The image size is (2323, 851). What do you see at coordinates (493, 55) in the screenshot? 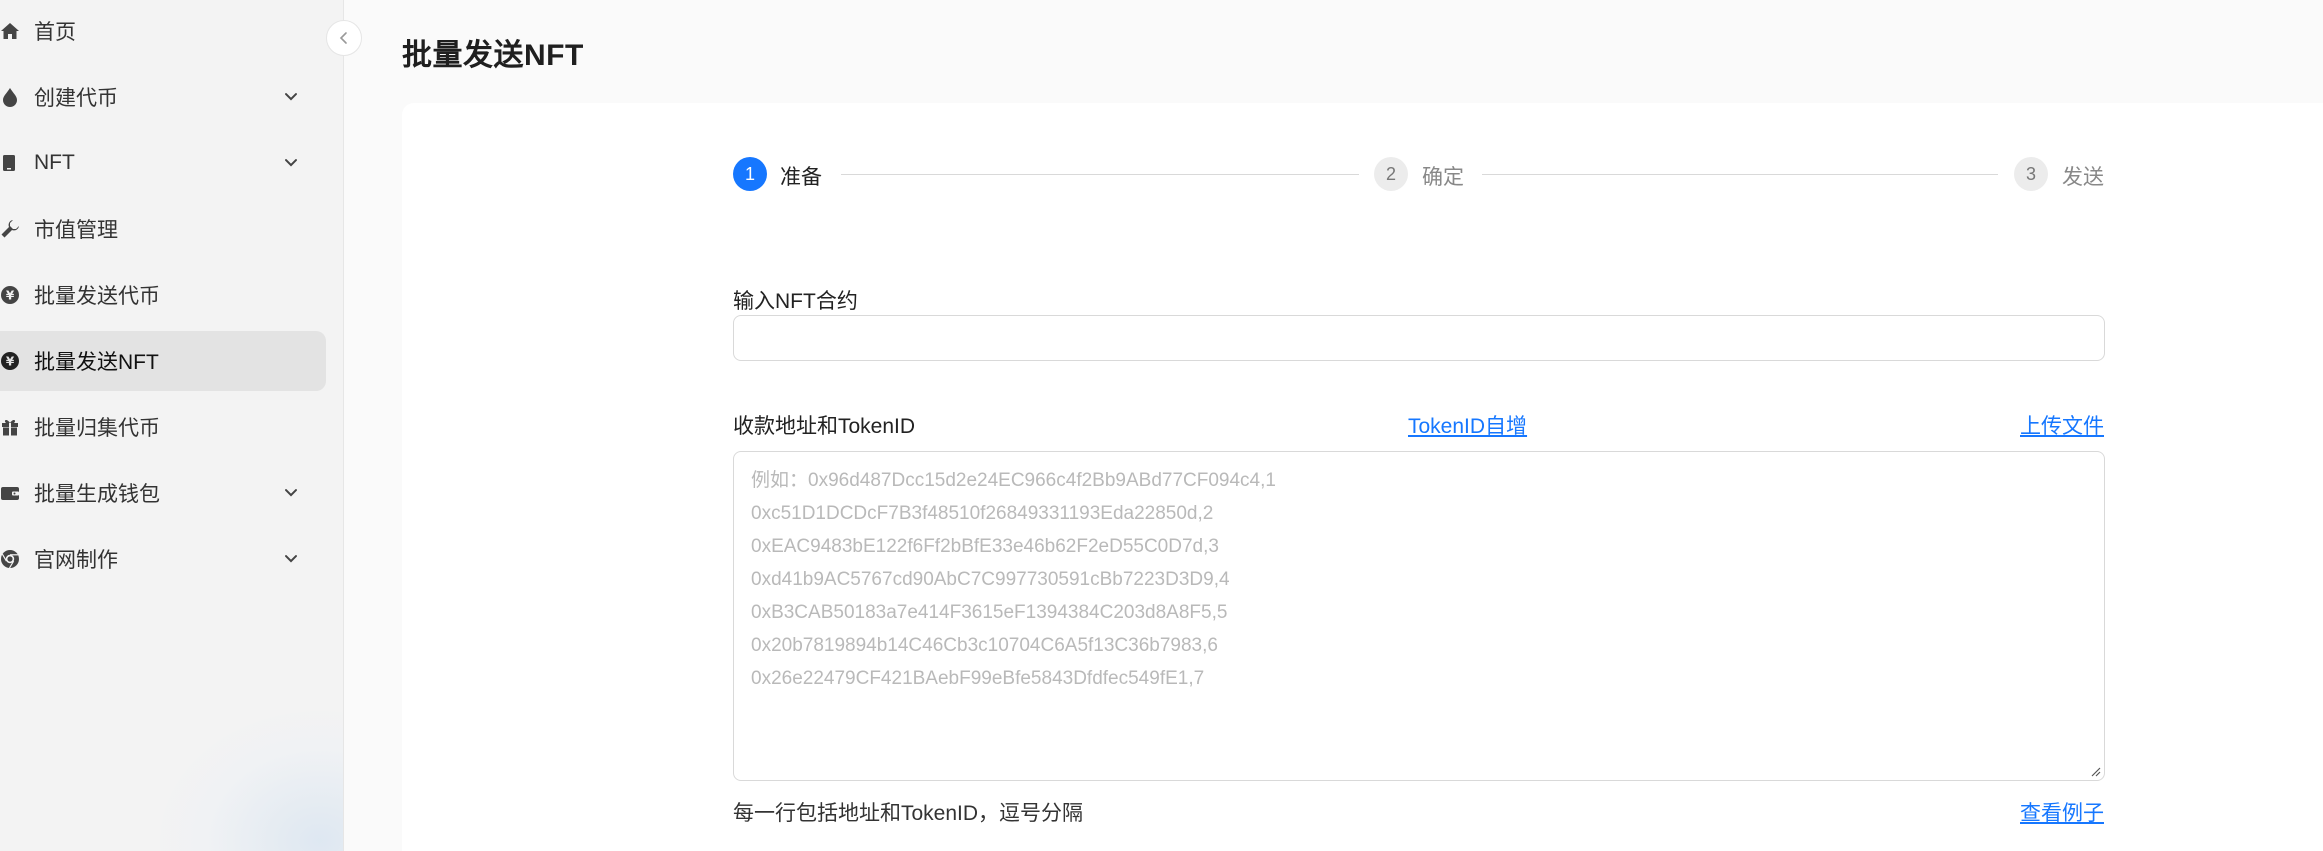
I see `page-title: 批量发送NFT` at bounding box center [493, 55].